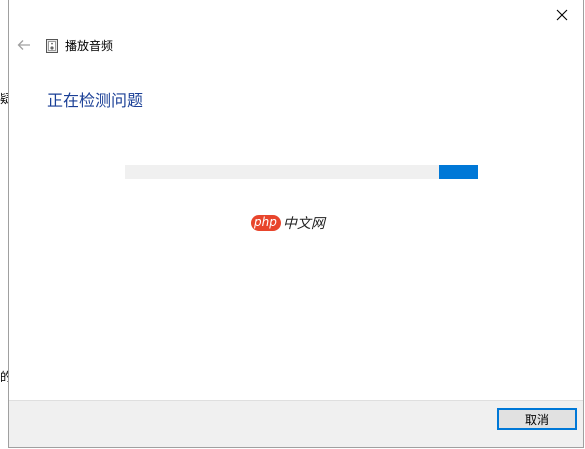 This screenshot has width=585, height=449. Describe the element at coordinates (52, 45) in the screenshot. I see `speaker-device-icon` at that location.